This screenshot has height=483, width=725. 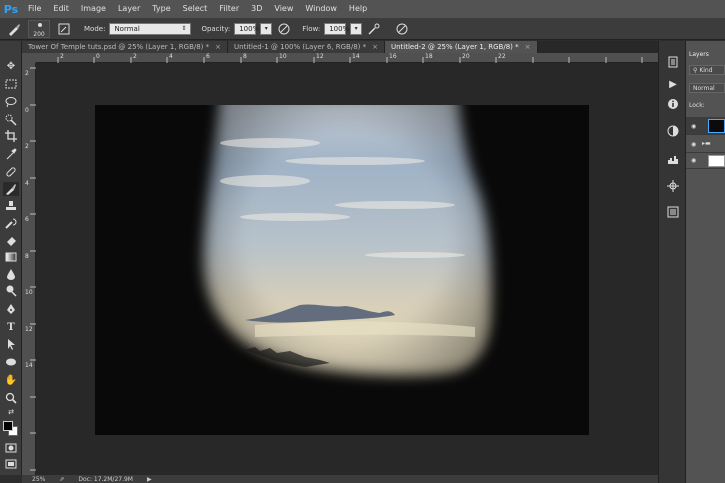 I want to click on status-menu-arrow-icon: ▶, so click(x=149, y=479).